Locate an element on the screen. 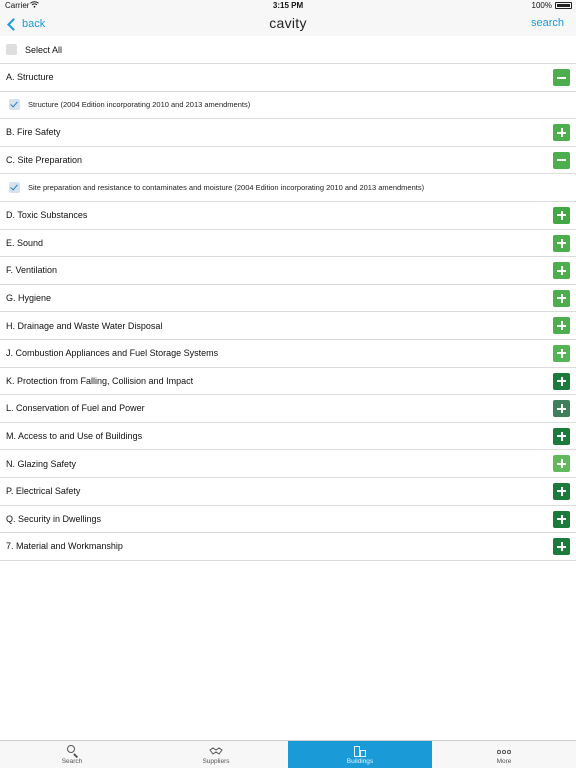 The width and height of the screenshot is (576, 768). select-all-checkbox is located at coordinates (11, 49).